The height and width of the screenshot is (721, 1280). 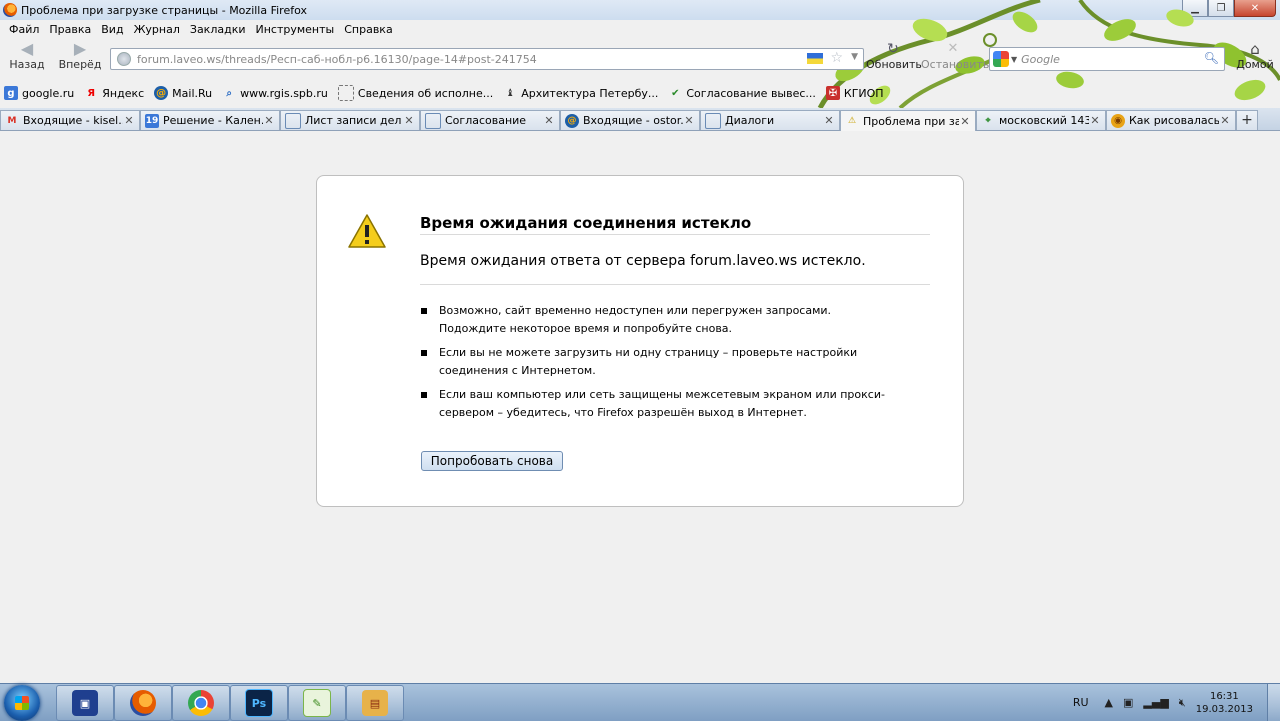 I want to click on taskbar-app-firefox, so click(x=143, y=703).